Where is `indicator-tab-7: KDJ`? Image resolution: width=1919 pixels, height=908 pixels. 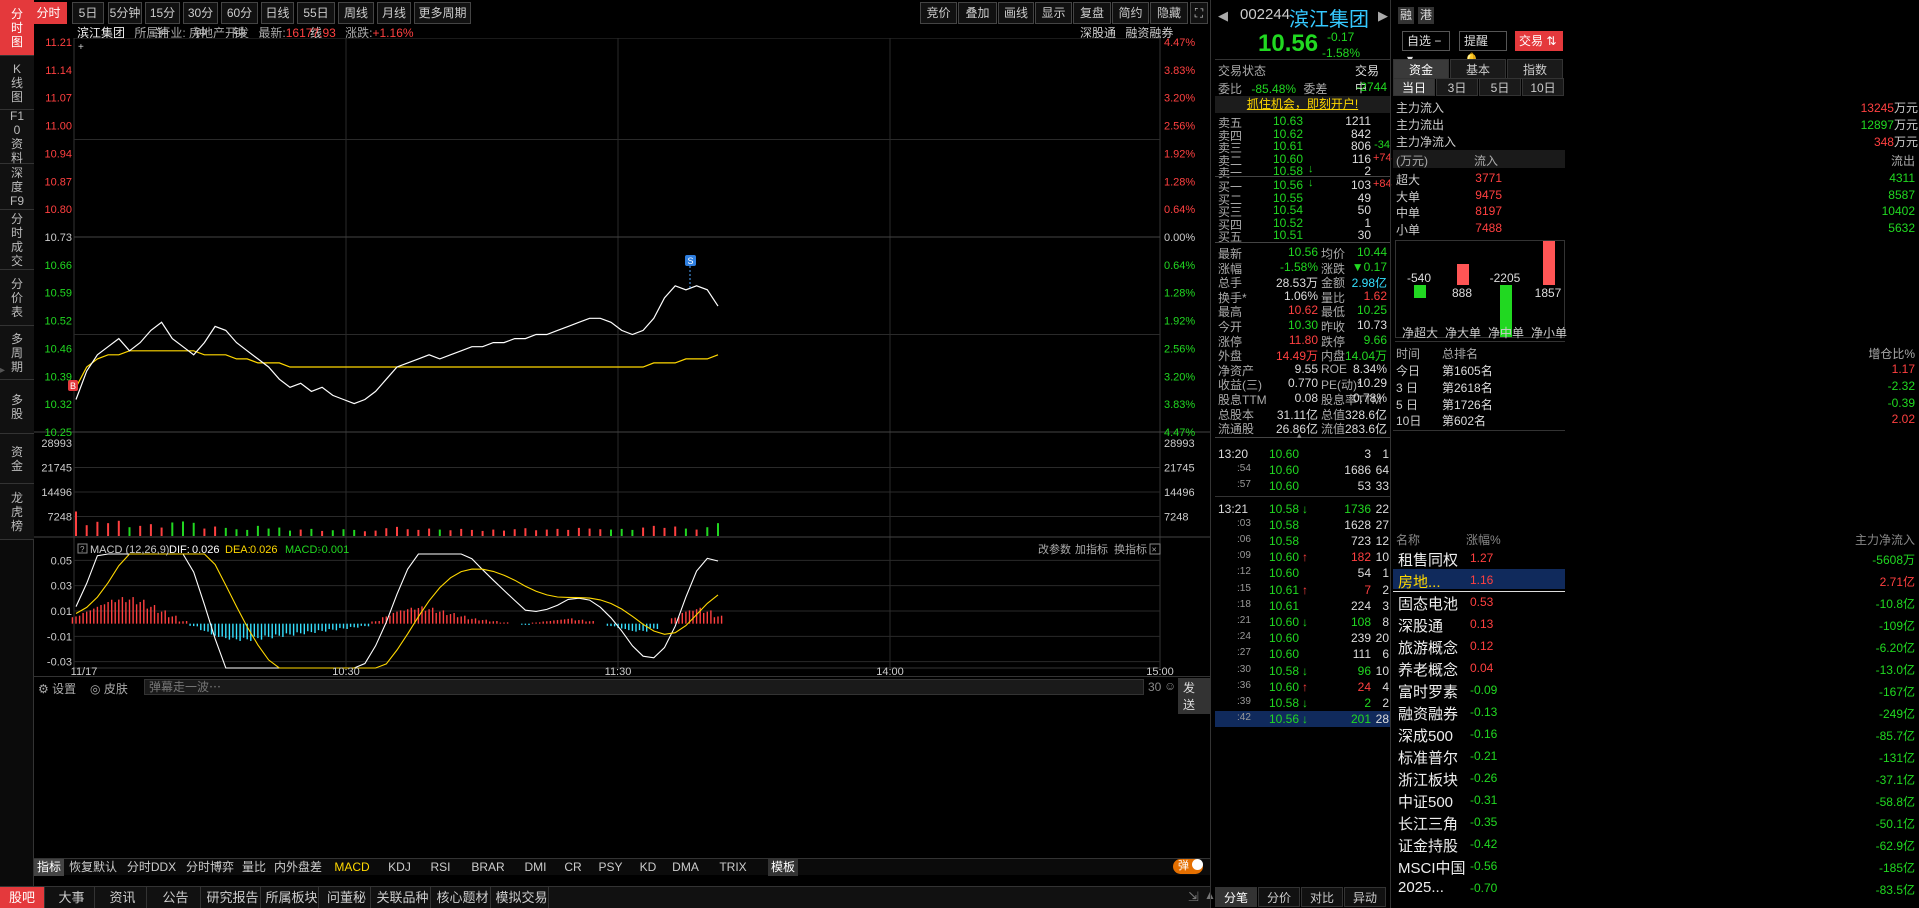 indicator-tab-7: KDJ is located at coordinates (399, 867).